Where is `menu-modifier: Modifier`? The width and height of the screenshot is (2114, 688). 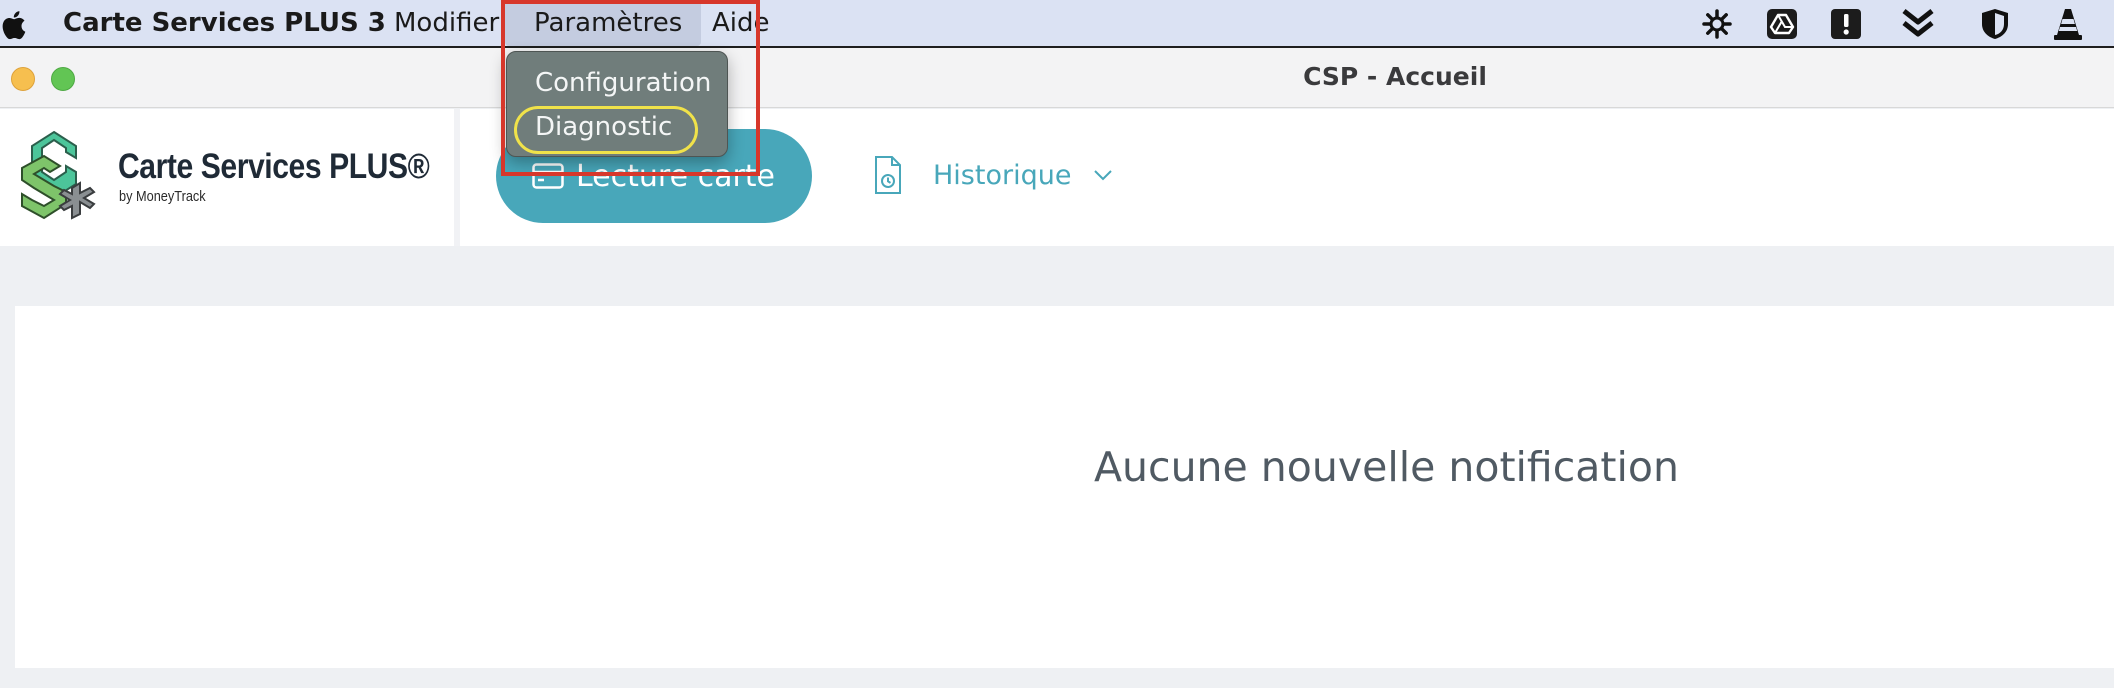
menu-modifier: Modifier is located at coordinates (446, 23).